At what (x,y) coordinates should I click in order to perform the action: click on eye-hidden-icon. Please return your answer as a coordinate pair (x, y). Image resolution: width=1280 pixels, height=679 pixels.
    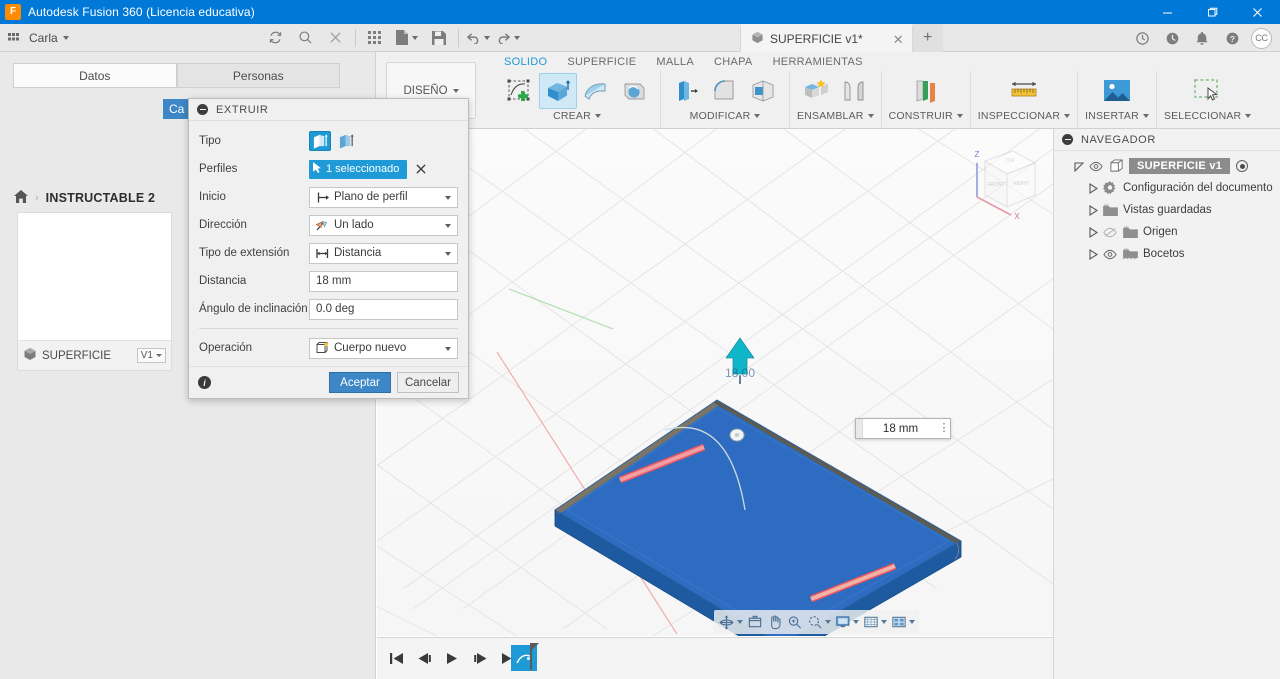
    Looking at the image, I should click on (1110, 232).